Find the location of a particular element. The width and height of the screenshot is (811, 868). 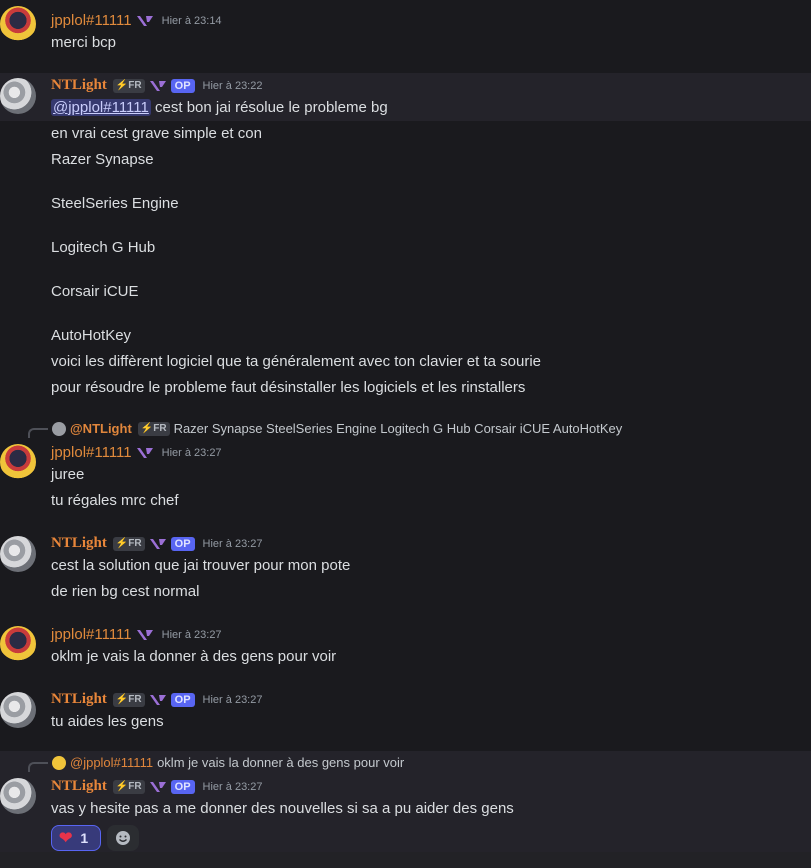

message-text: tu régales mrc chef is located at coordinates (115, 500).